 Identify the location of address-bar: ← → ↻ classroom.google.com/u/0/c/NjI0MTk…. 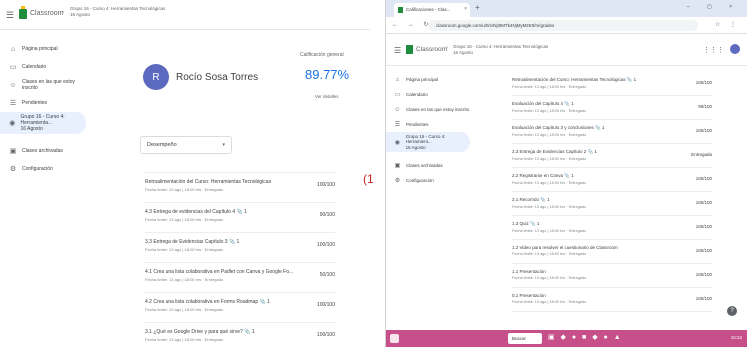
(566, 25).